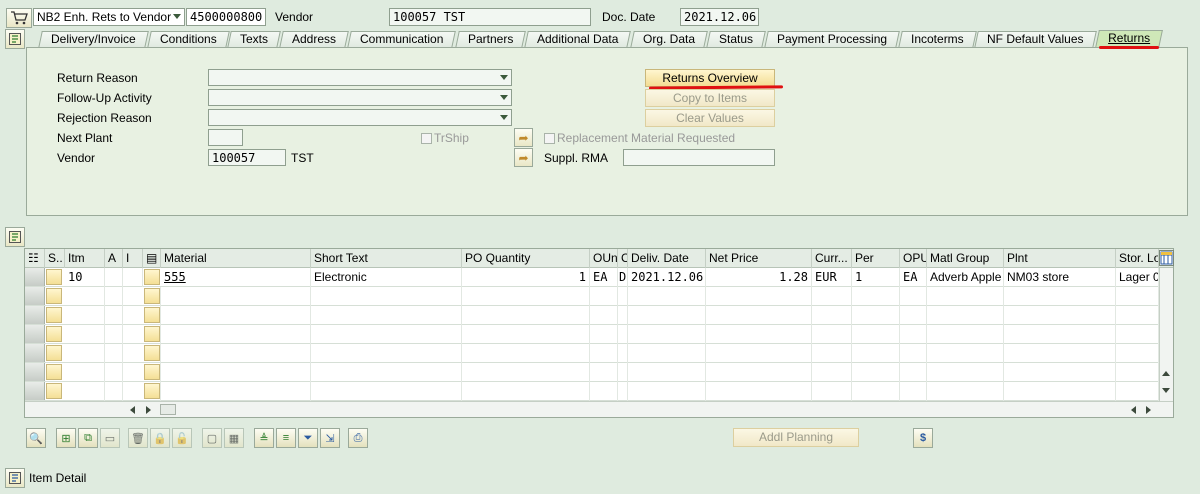  What do you see at coordinates (236, 277) in the screenshot?
I see `cell-material: 555` at bounding box center [236, 277].